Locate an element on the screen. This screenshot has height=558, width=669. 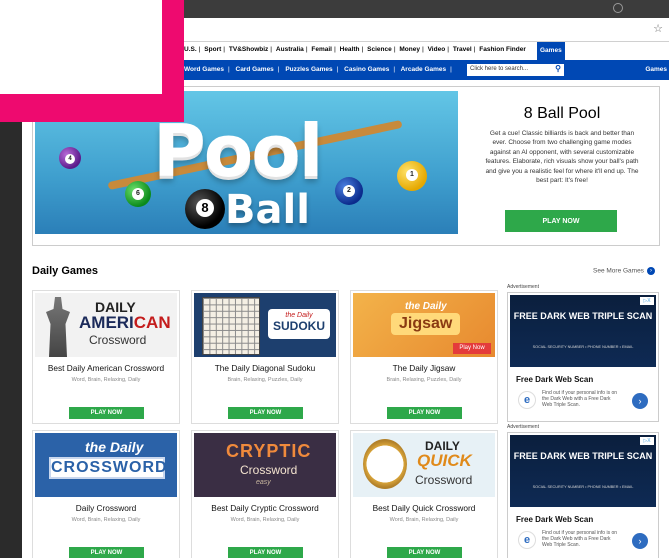
statue-of-liberty-icon is located at coordinates (58, 327).